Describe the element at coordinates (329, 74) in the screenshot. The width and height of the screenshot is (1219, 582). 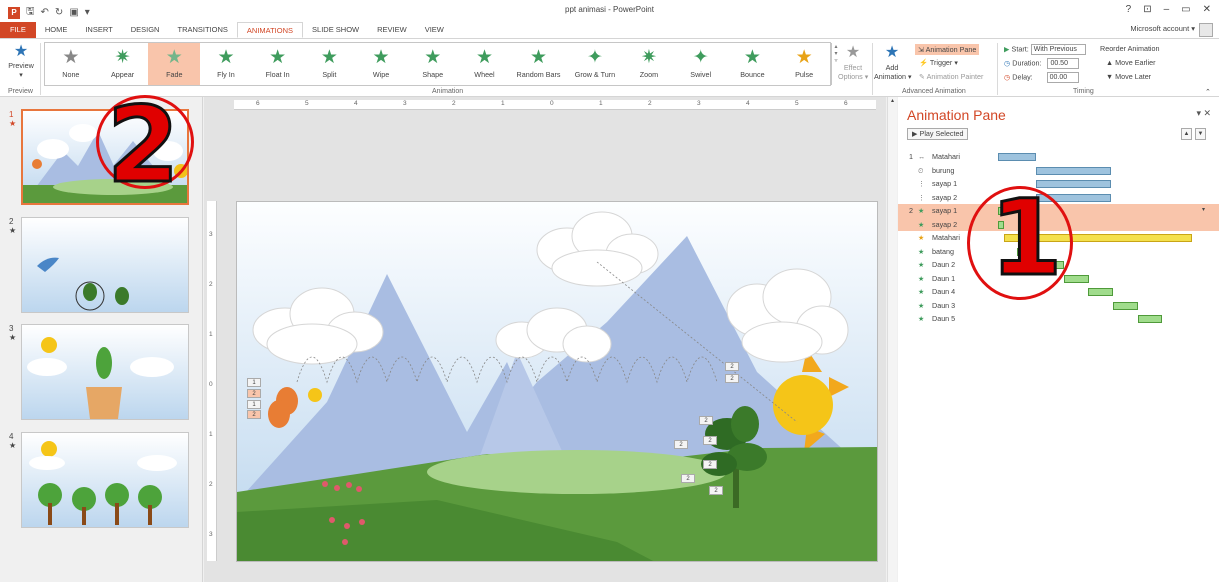
I see `effect-label: Split` at that location.